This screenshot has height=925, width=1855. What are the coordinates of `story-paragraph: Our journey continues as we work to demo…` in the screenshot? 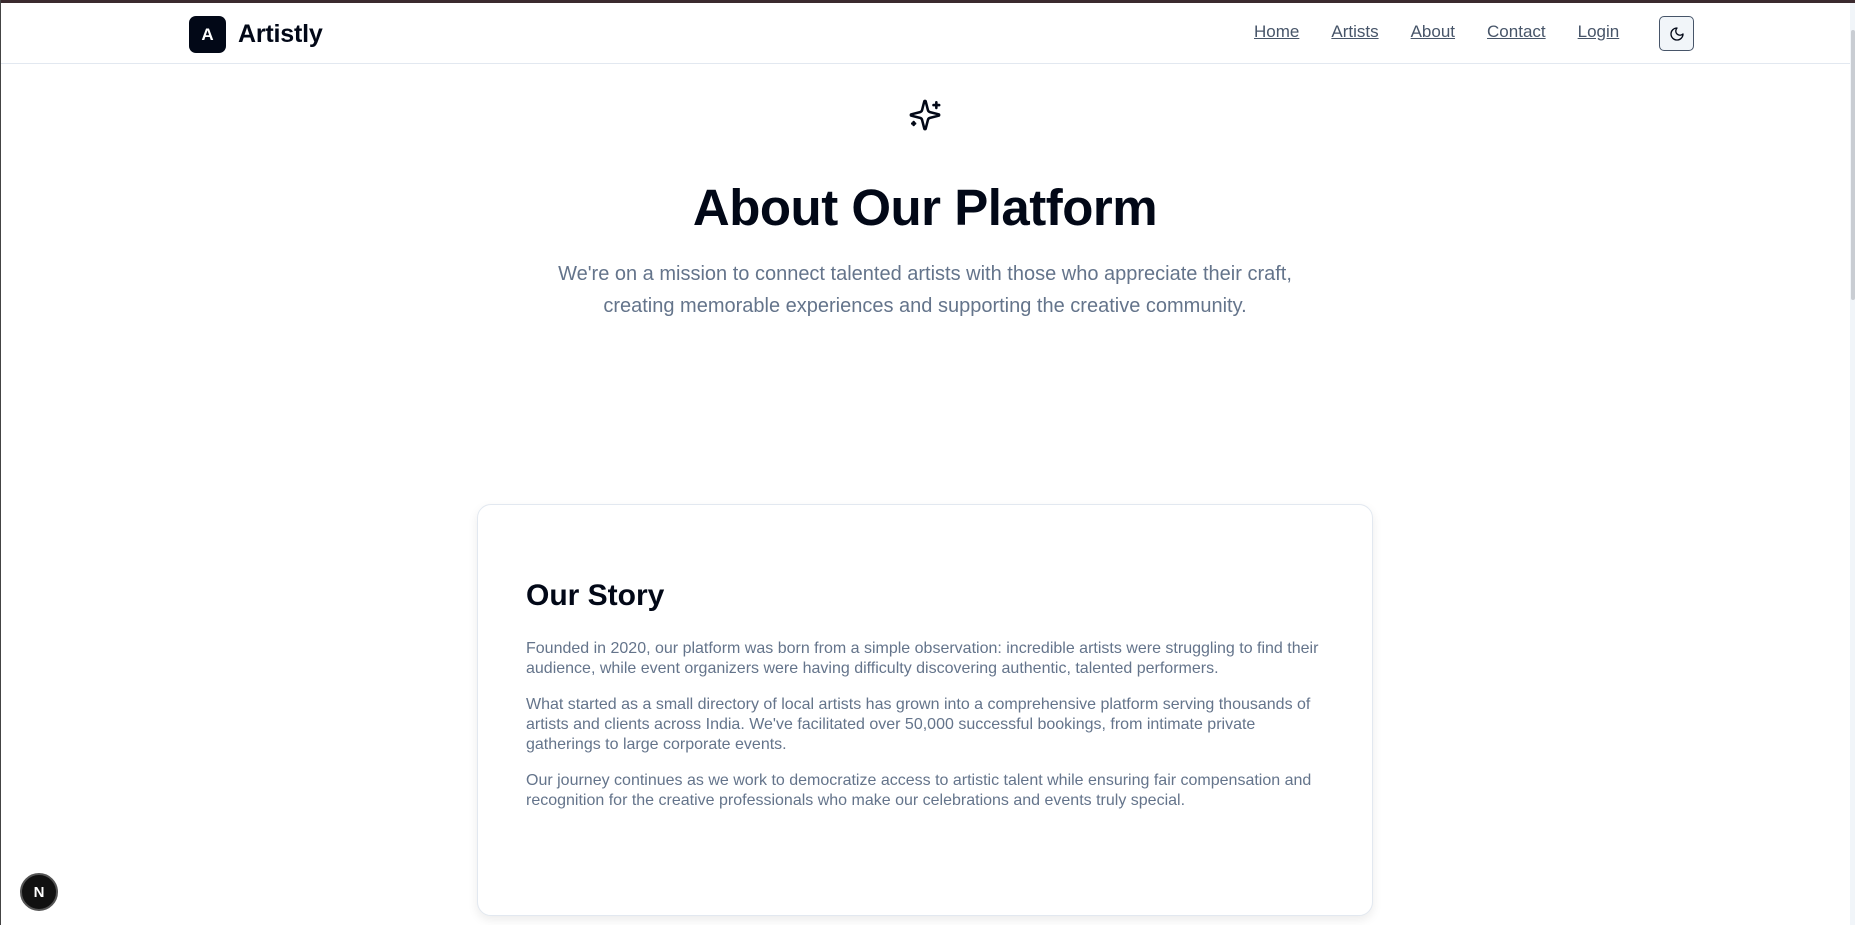 It's located at (919, 790).